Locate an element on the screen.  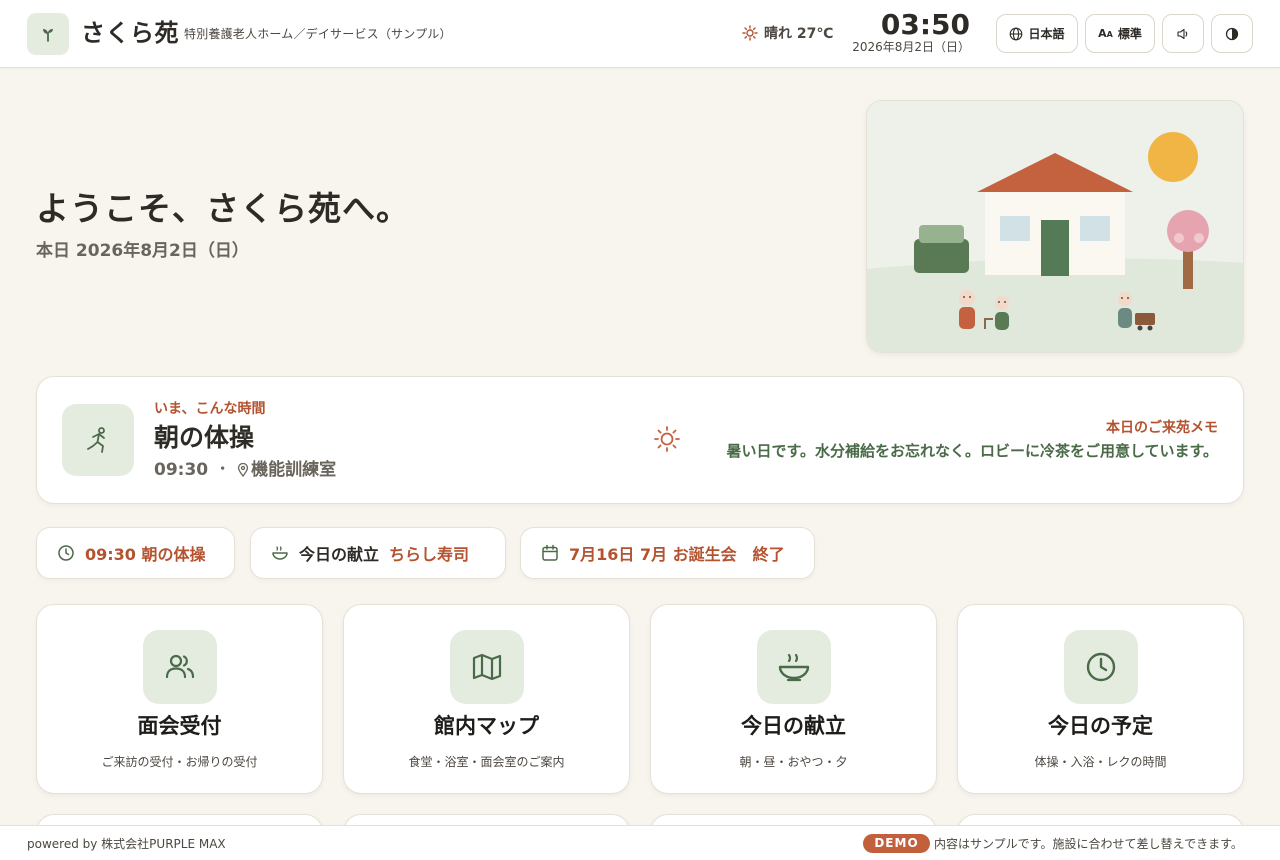
now-activity-title: 朝の体操 is located at coordinates (204, 437).